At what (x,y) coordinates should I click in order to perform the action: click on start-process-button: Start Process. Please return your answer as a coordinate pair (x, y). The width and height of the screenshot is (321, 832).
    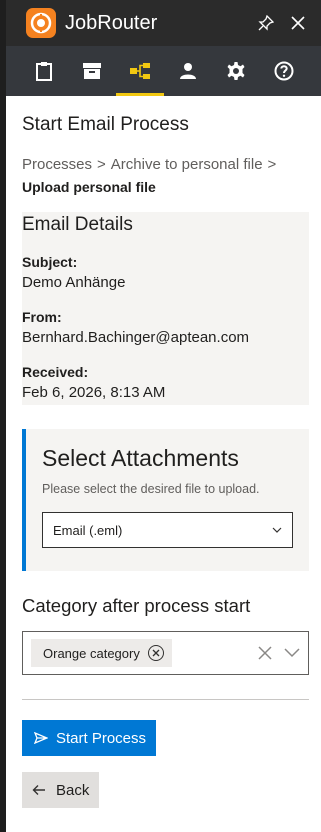
    Looking at the image, I should click on (89, 738).